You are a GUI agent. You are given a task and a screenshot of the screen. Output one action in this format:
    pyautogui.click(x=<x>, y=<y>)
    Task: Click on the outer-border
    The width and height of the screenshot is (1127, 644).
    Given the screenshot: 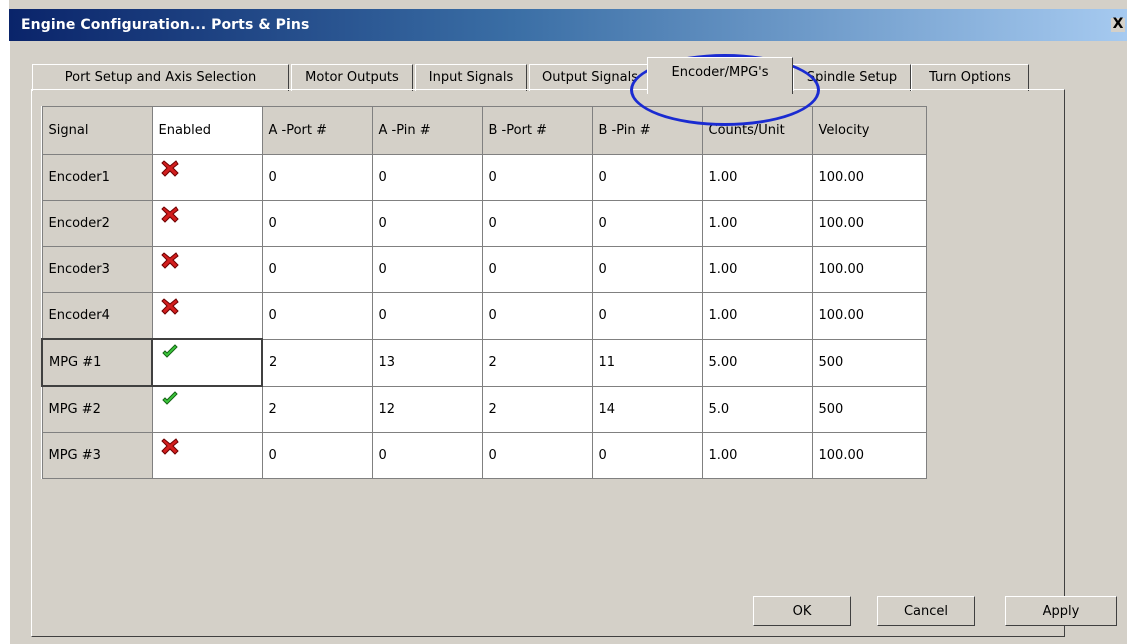 What is the action you would take?
    pyautogui.click(x=4, y=322)
    